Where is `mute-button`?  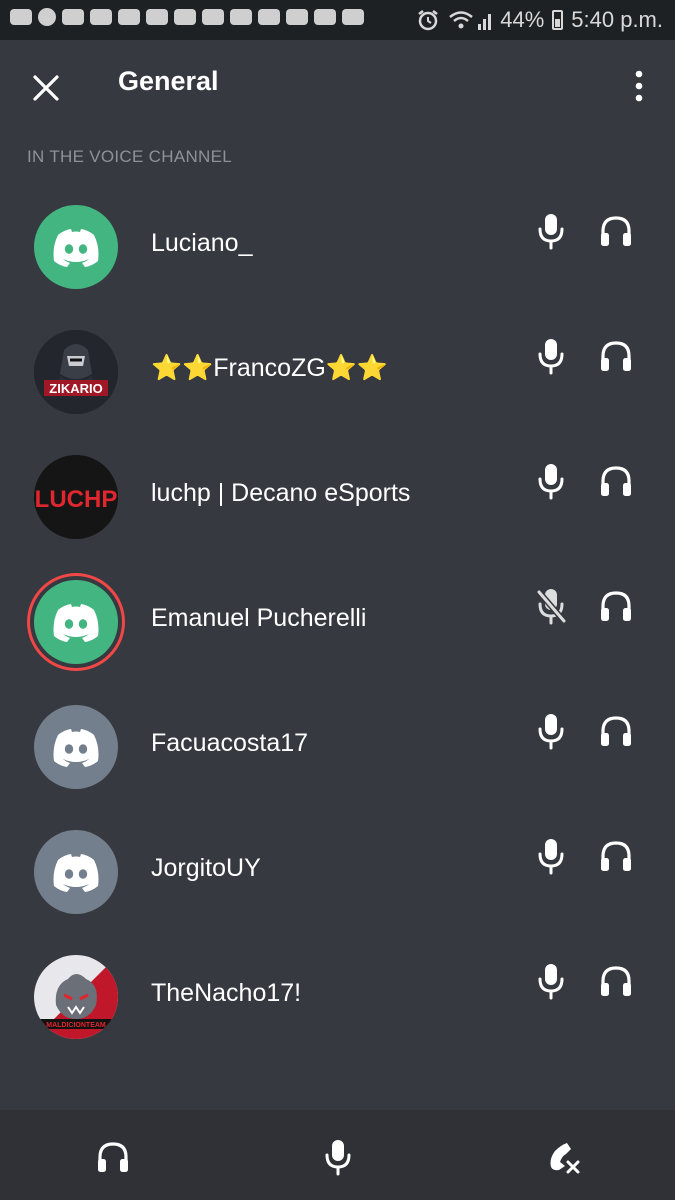
mute-button is located at coordinates (338, 1157).